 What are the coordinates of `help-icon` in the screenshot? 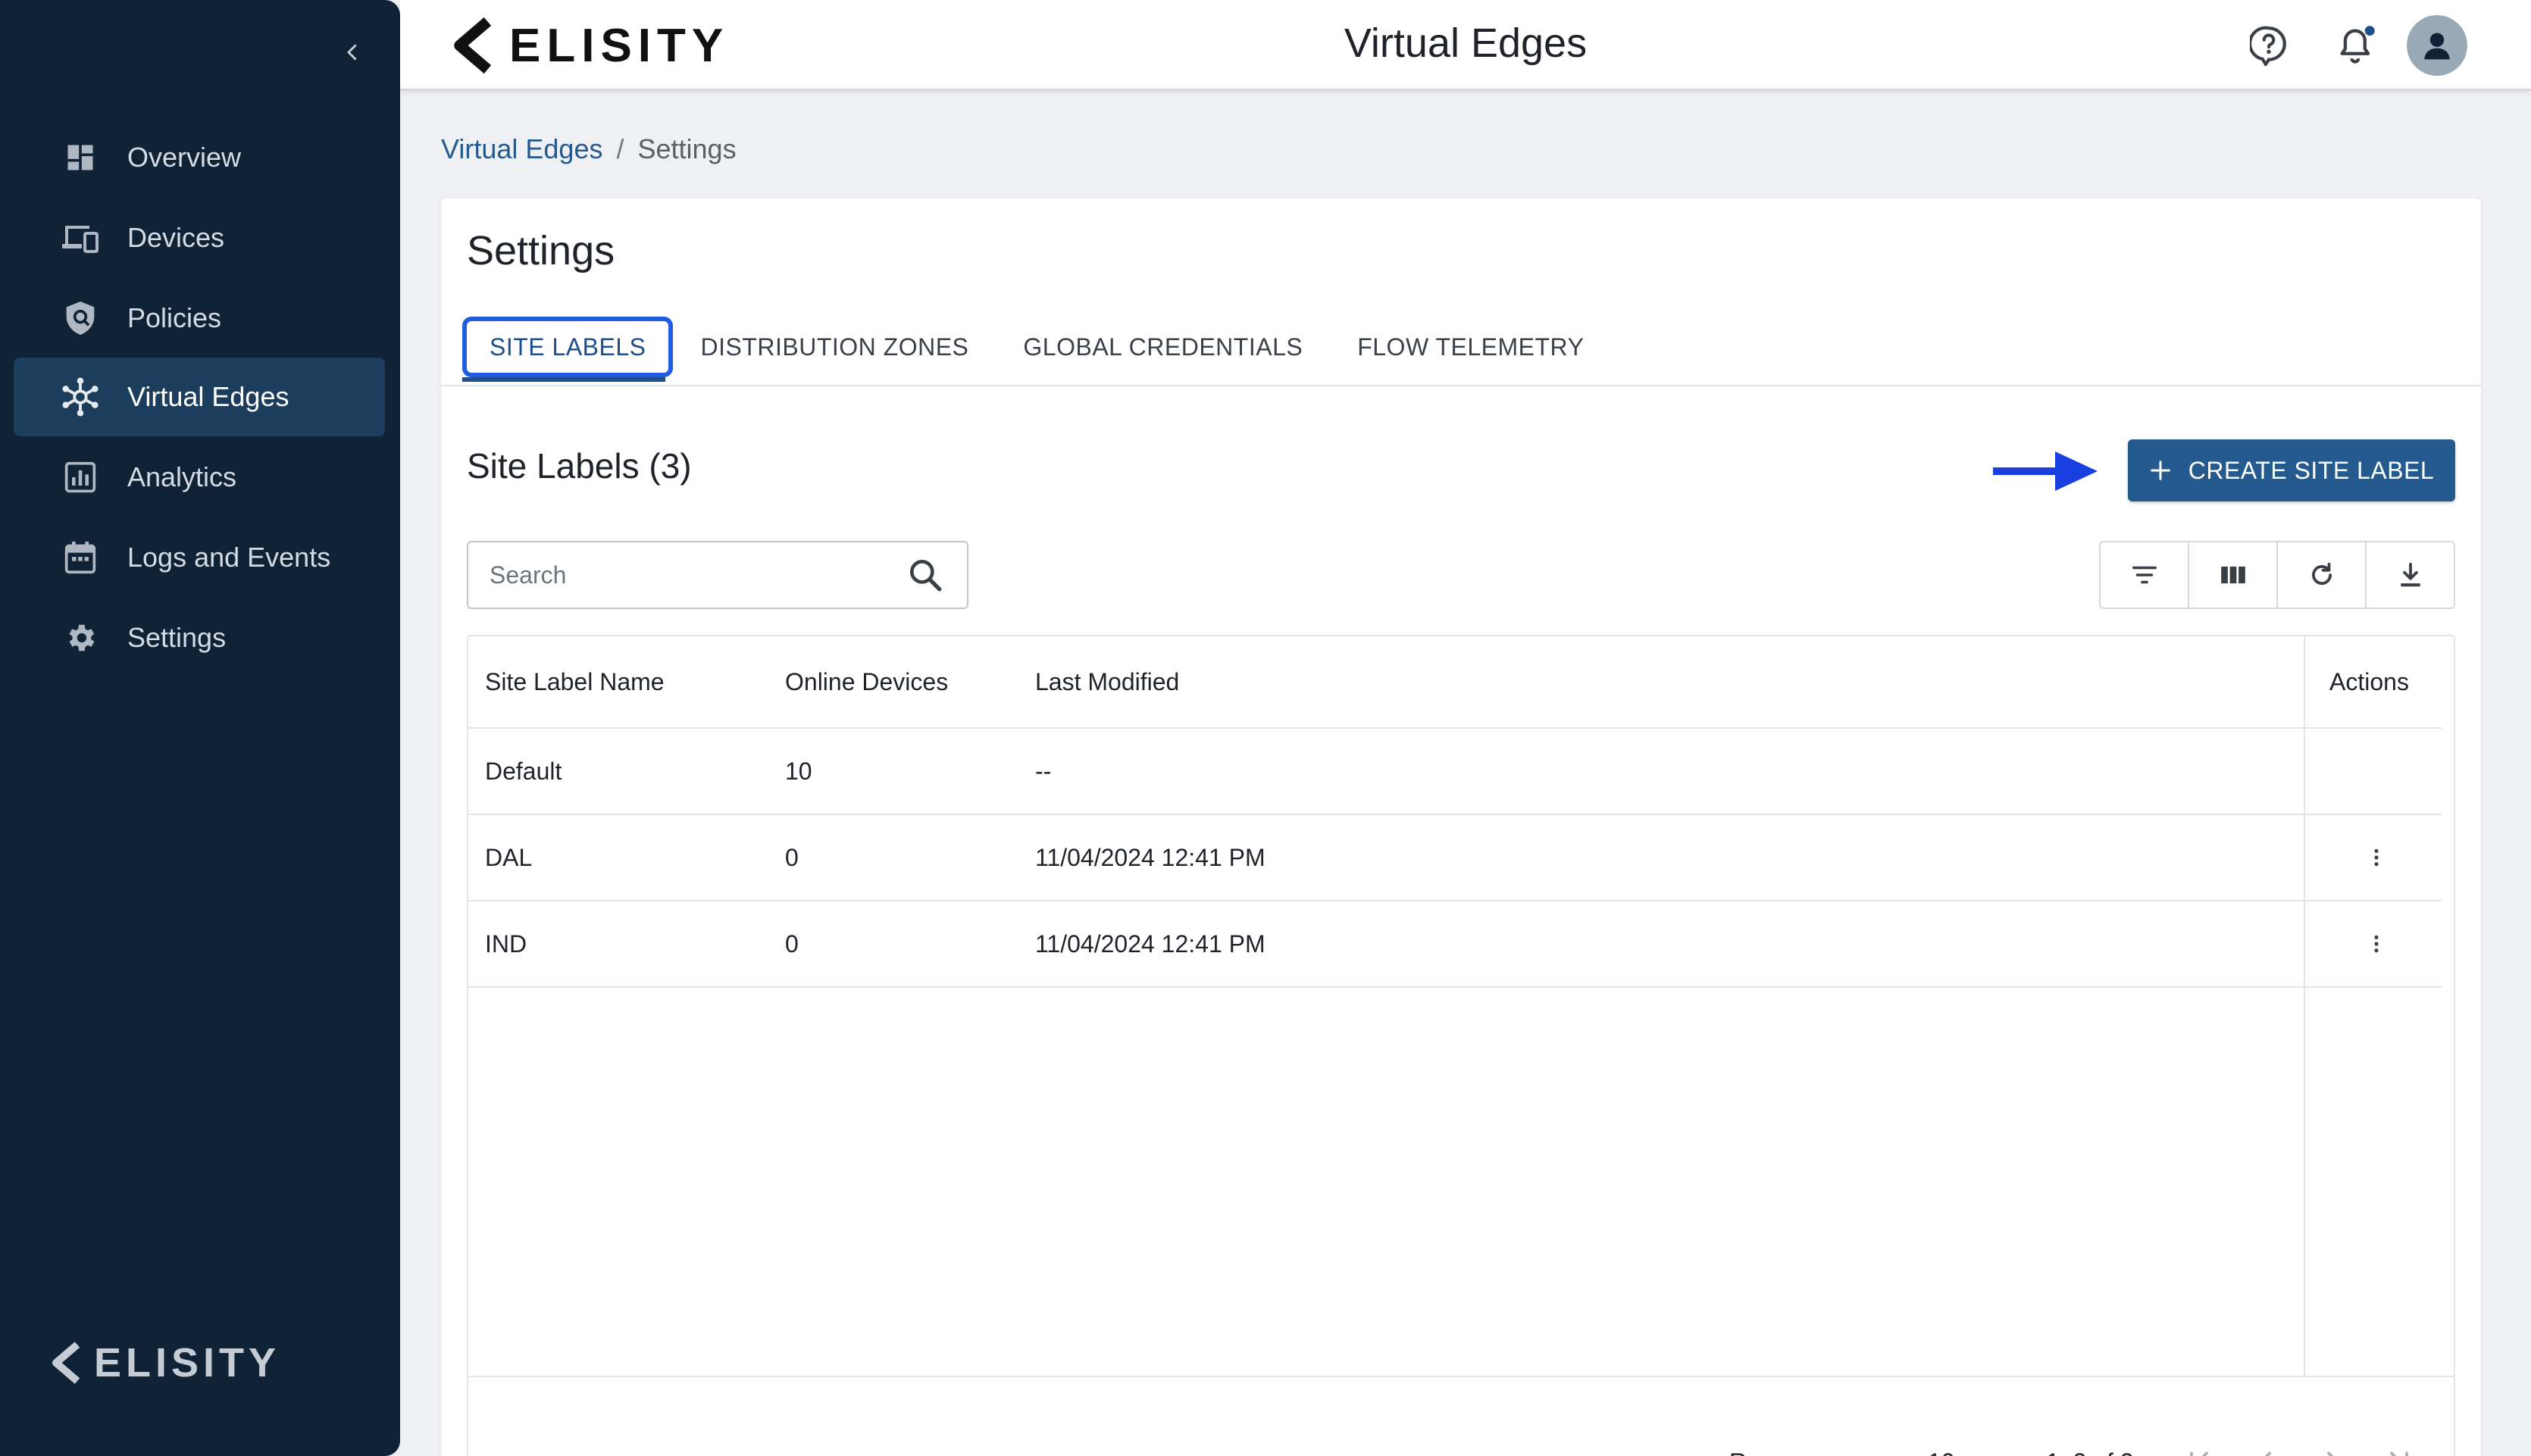 It's located at (2268, 46).